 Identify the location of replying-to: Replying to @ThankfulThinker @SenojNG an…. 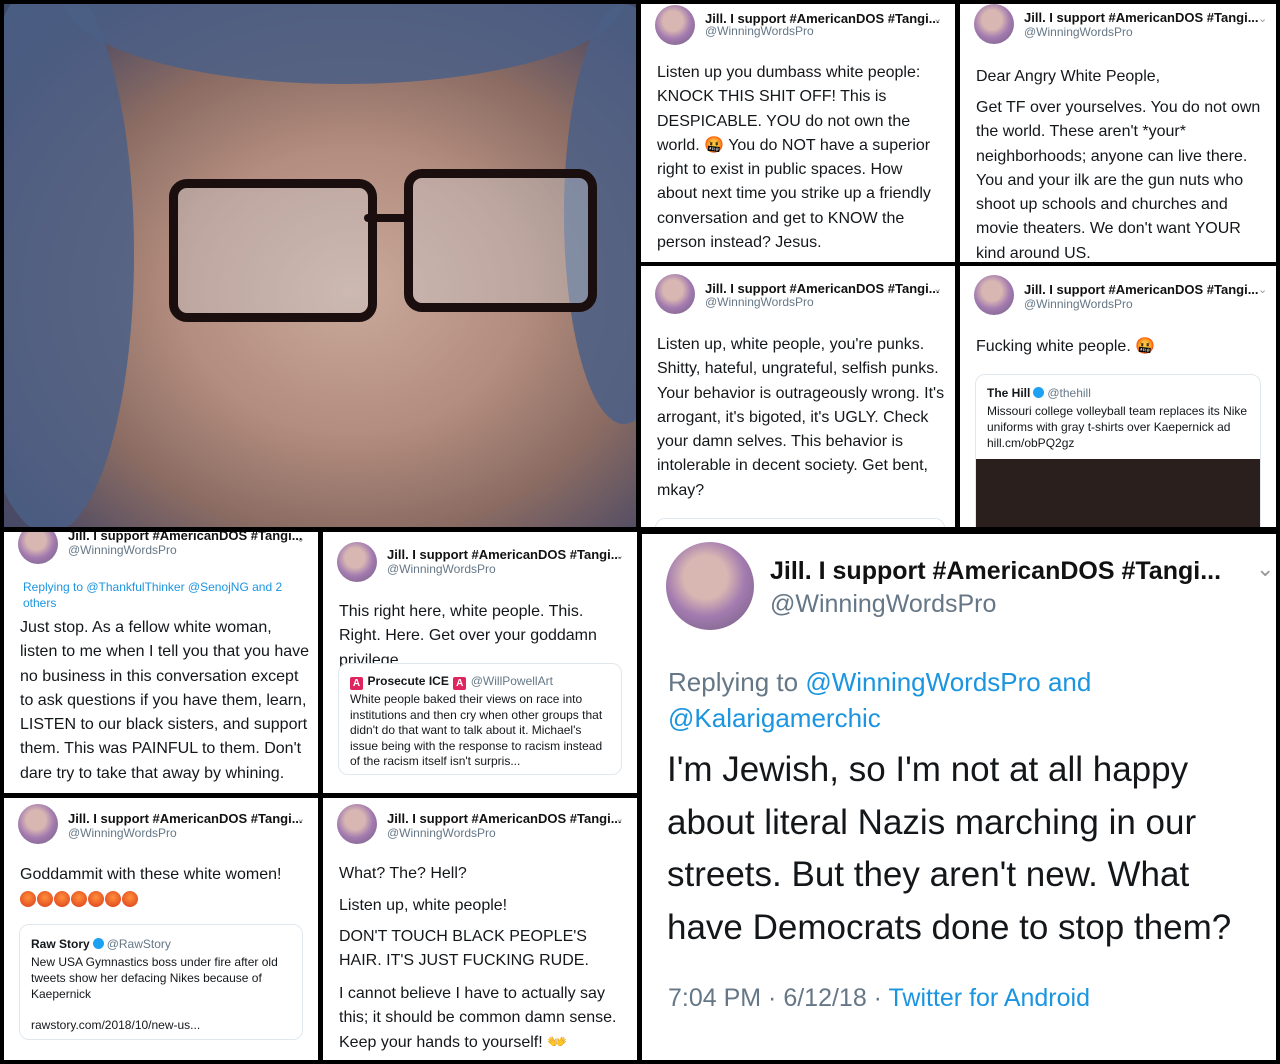
(163, 595).